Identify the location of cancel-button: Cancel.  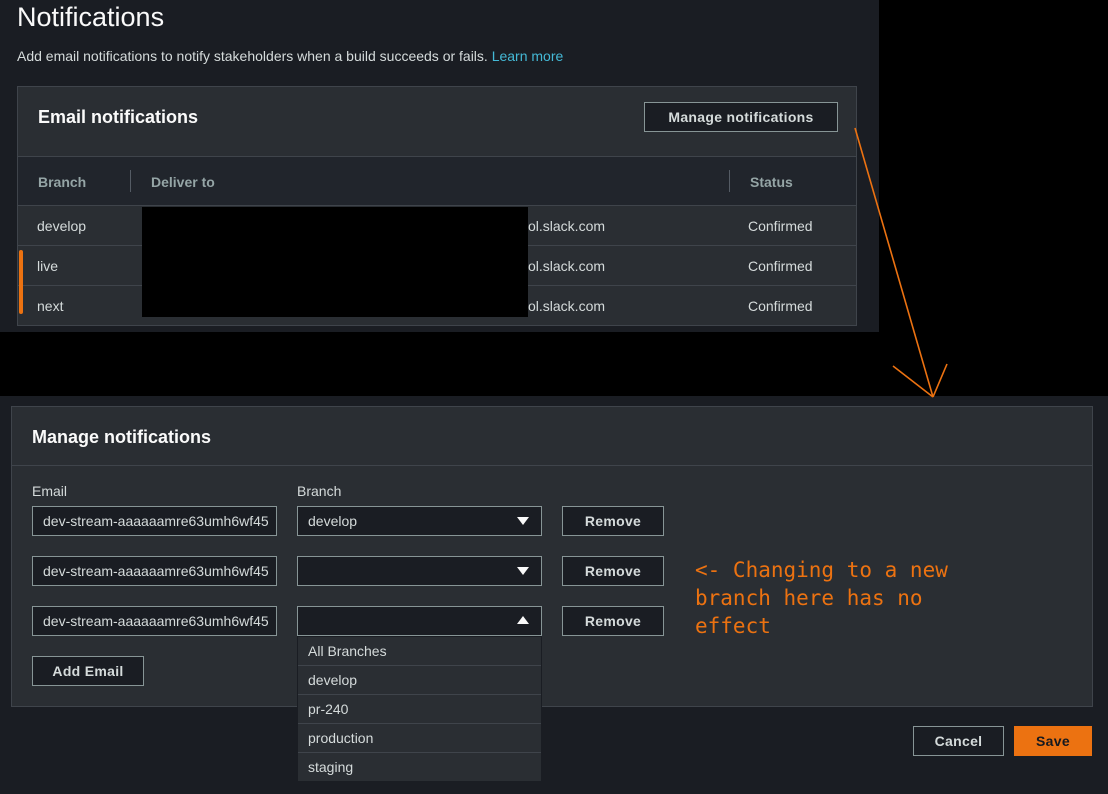
(958, 741).